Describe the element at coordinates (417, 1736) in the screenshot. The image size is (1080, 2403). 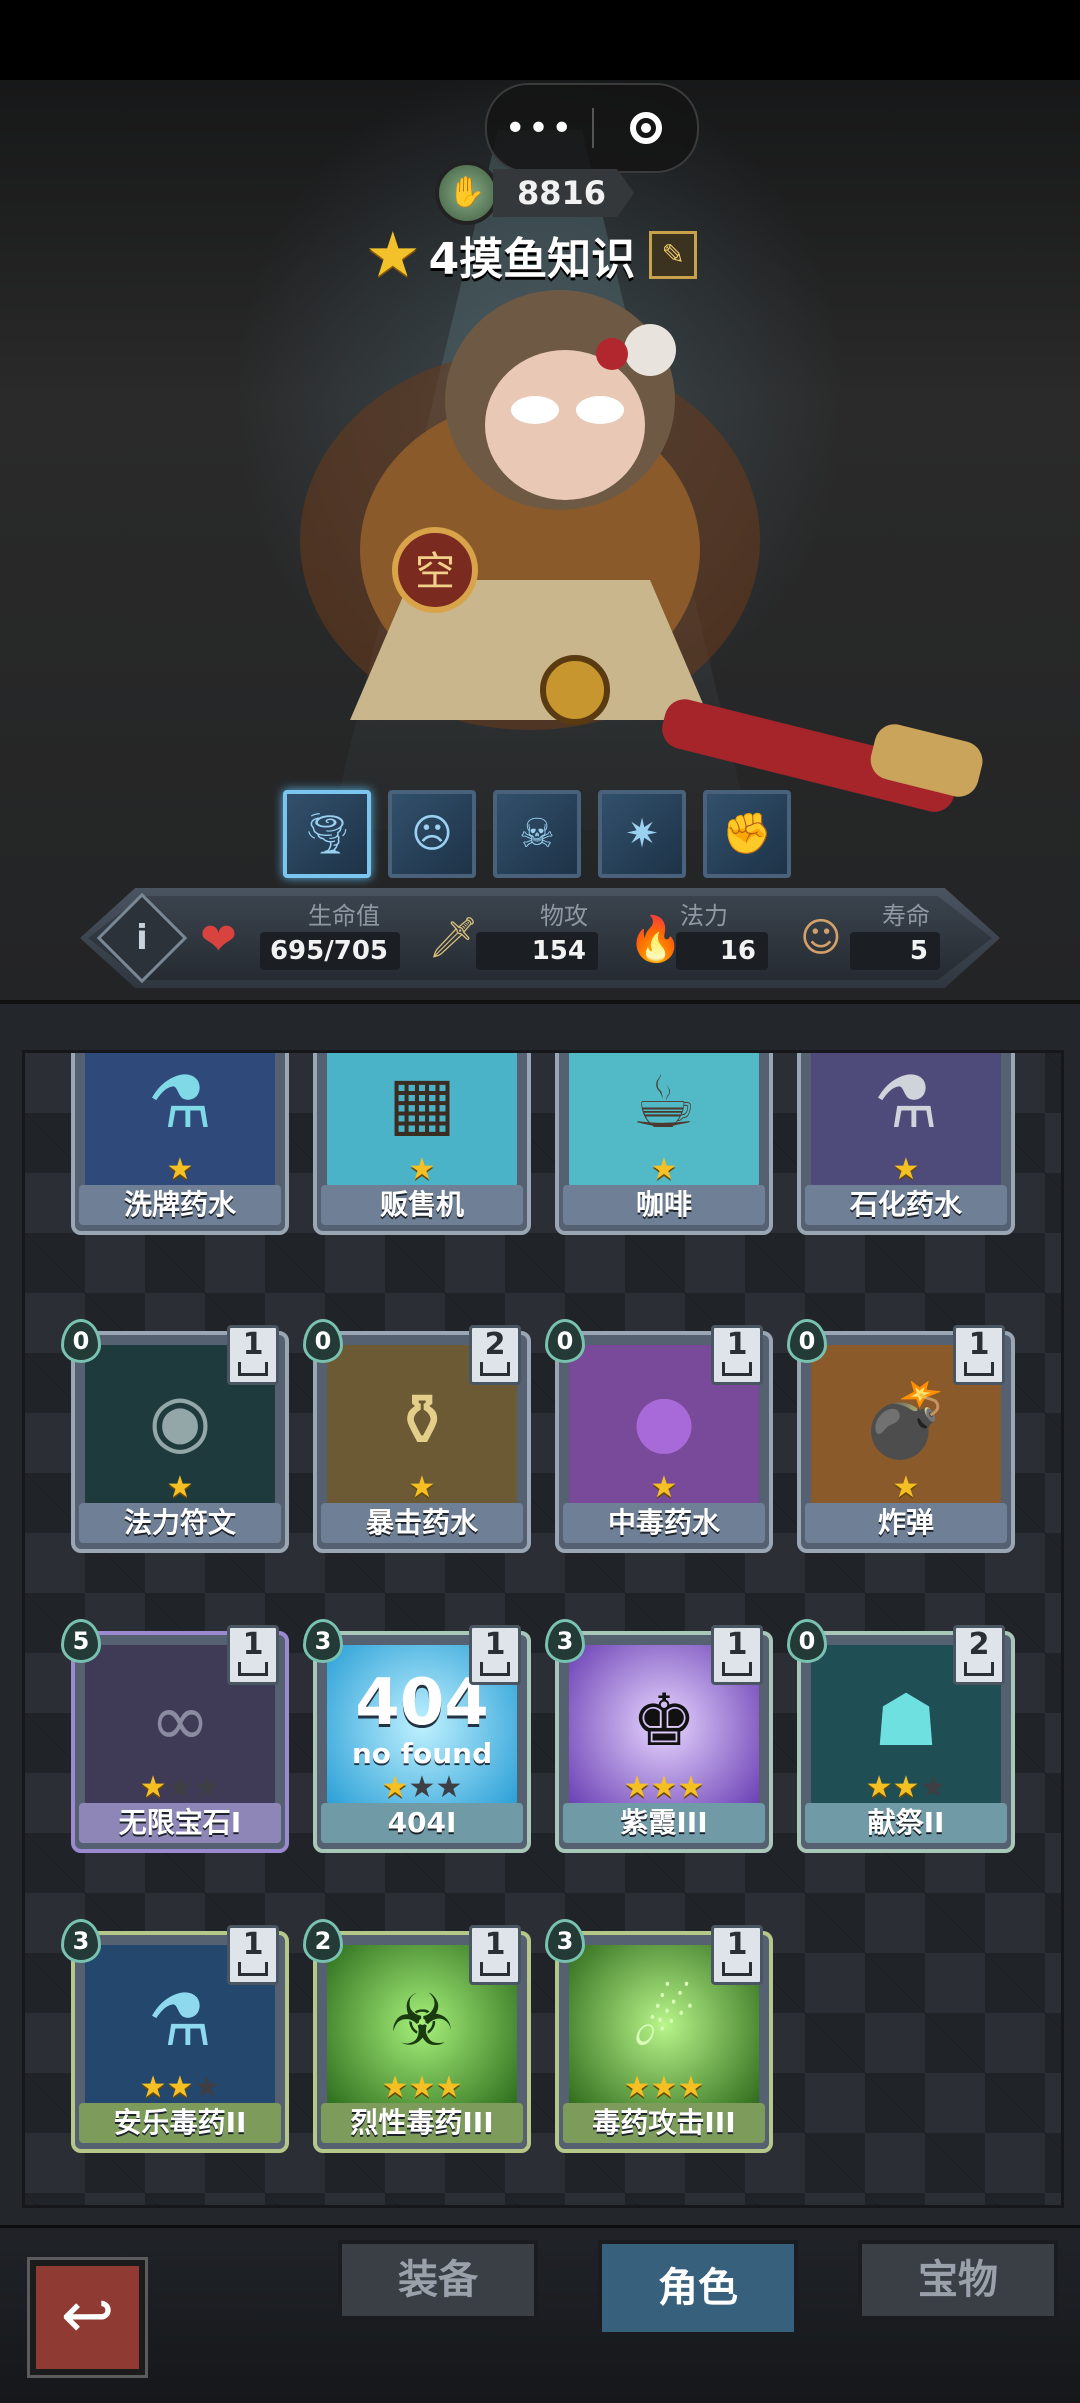
I see `card-404: 404 no found ★★★ 404I 3 1` at that location.